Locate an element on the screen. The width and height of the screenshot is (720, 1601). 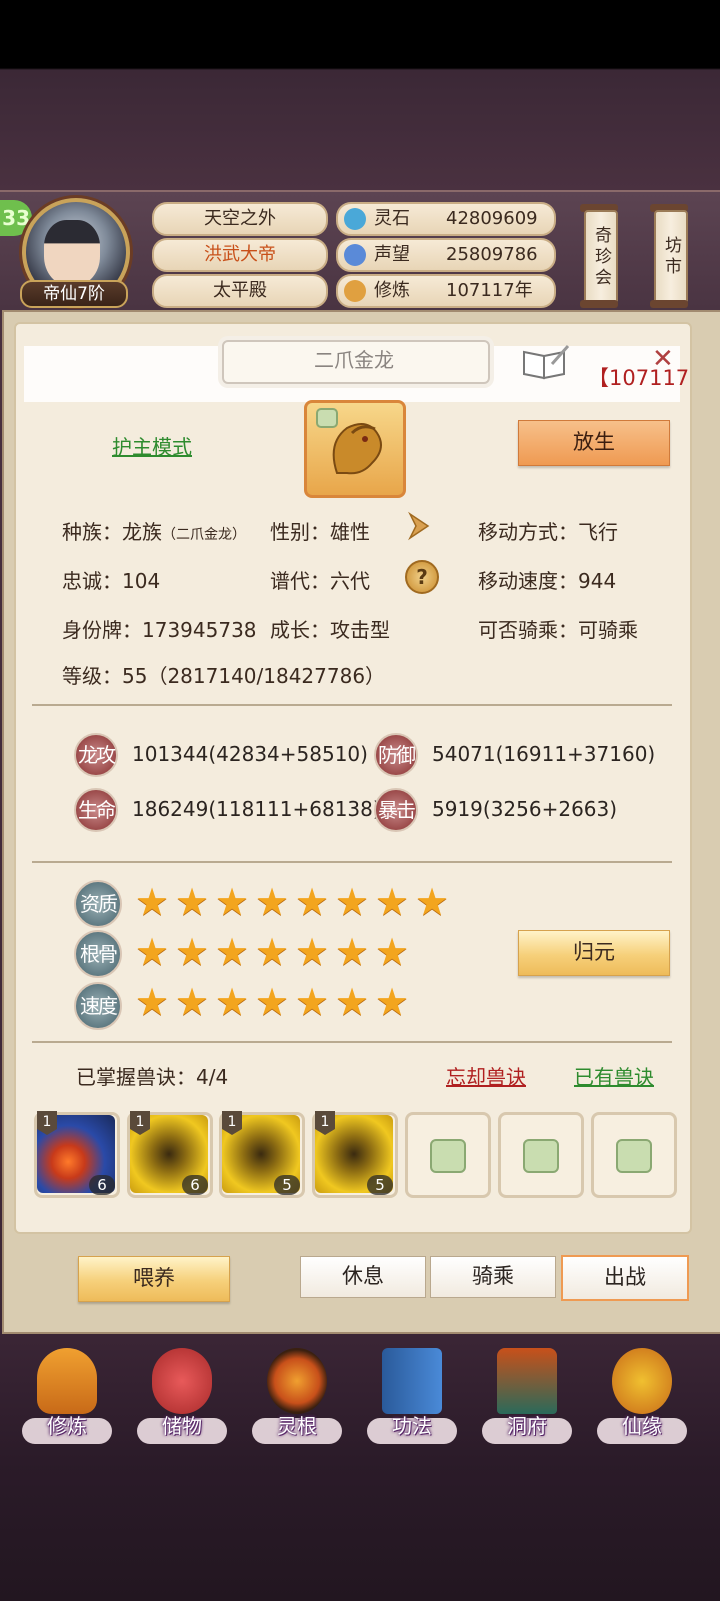
resource-spirit-stone: 灵石 42809609 is located at coordinates (446, 219).